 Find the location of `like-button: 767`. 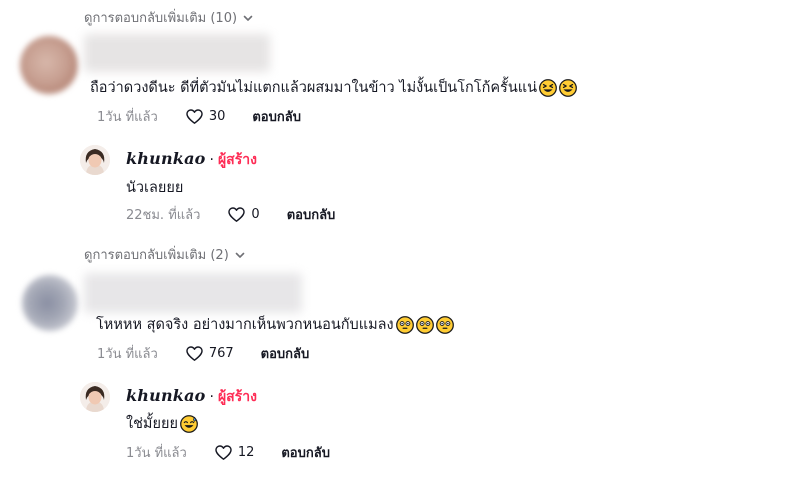

like-button: 767 is located at coordinates (209, 353).